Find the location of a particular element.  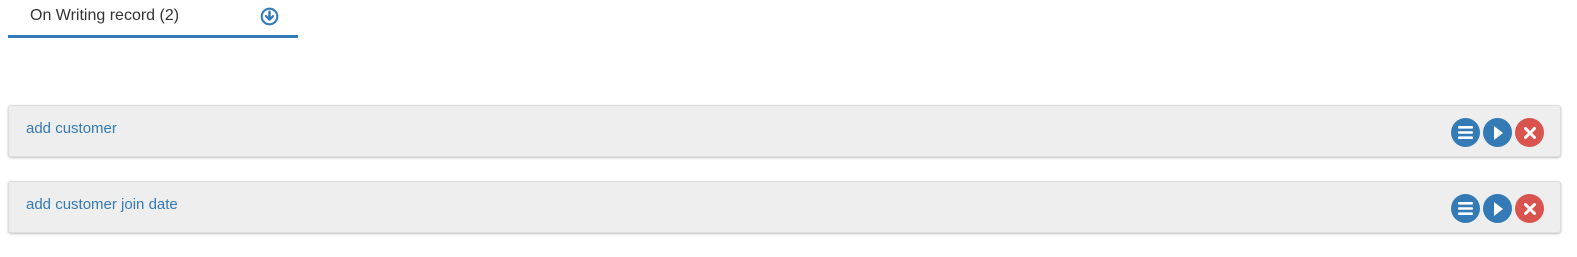

record-link: add customer is located at coordinates (71, 128).